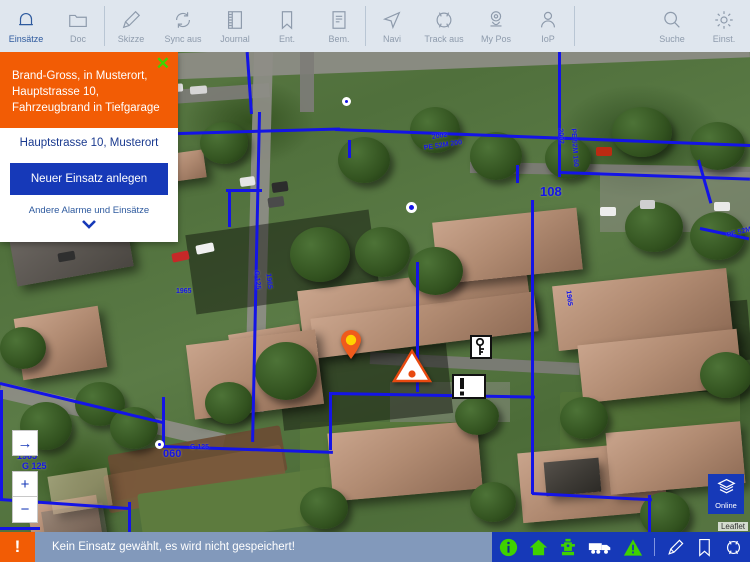 The width and height of the screenshot is (750, 562). I want to click on toolbar-label: Sync aus, so click(183, 39).